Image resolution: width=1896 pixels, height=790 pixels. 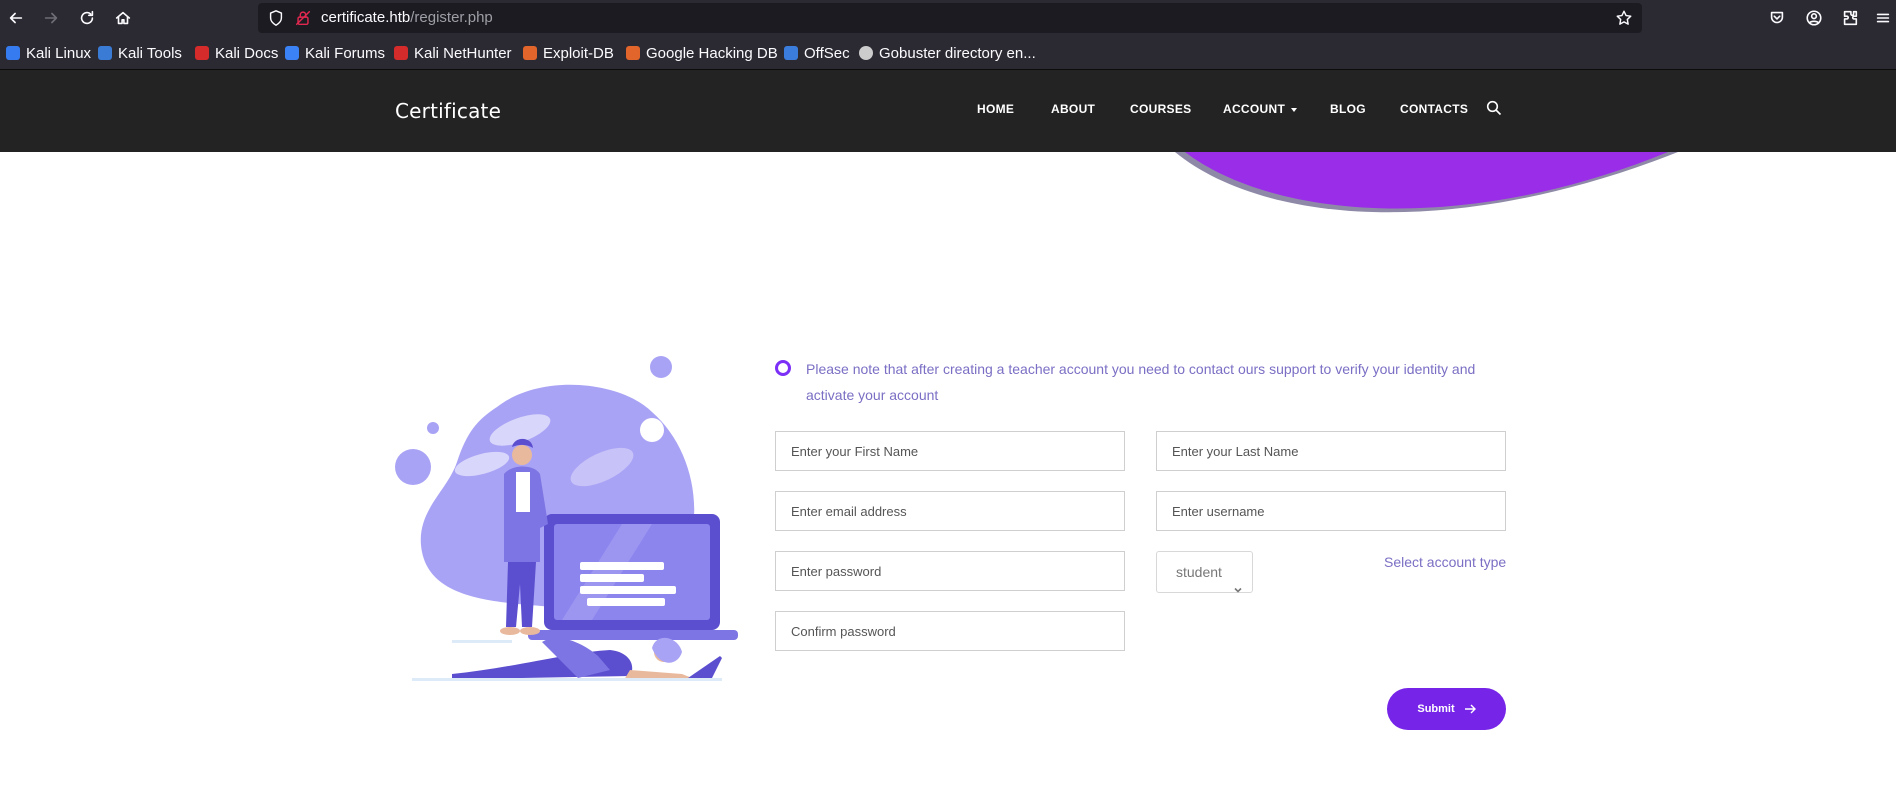 I want to click on url-path: /register.php, so click(x=451, y=17).